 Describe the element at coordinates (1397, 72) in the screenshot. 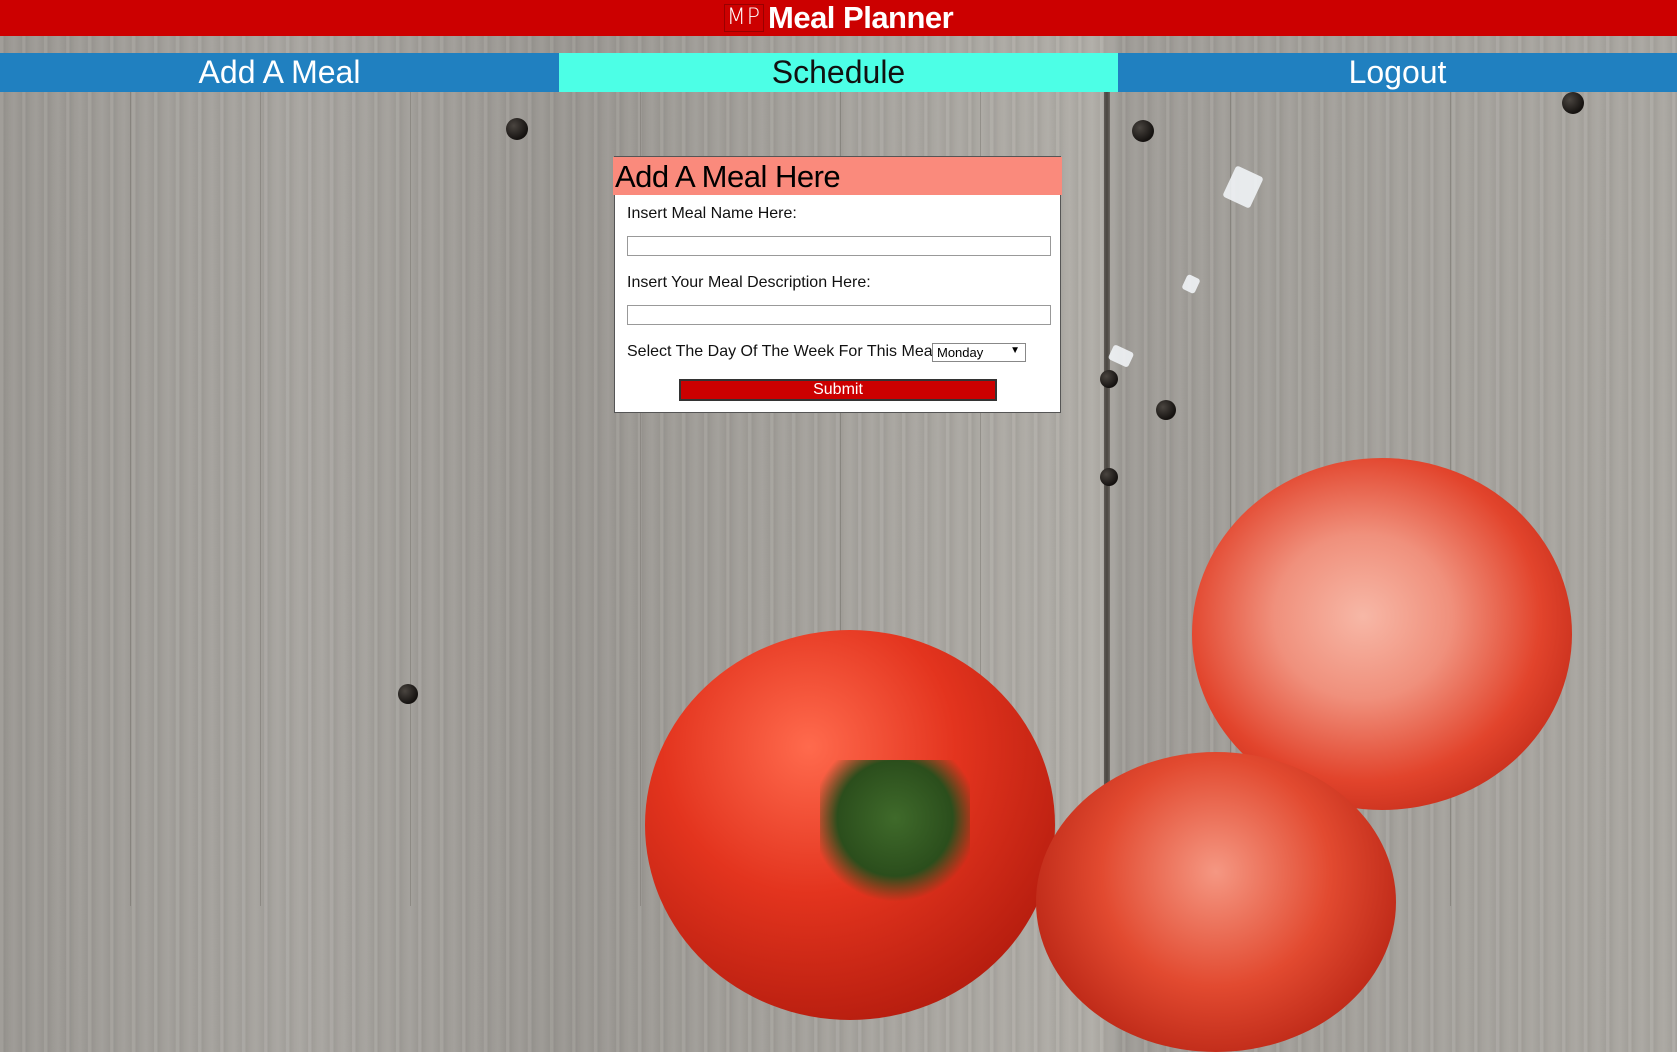

I see `nav-logout: Logout` at that location.